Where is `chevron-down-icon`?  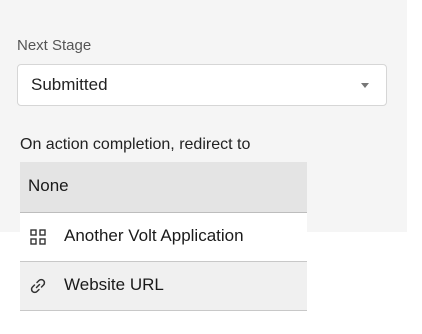 chevron-down-icon is located at coordinates (365, 85).